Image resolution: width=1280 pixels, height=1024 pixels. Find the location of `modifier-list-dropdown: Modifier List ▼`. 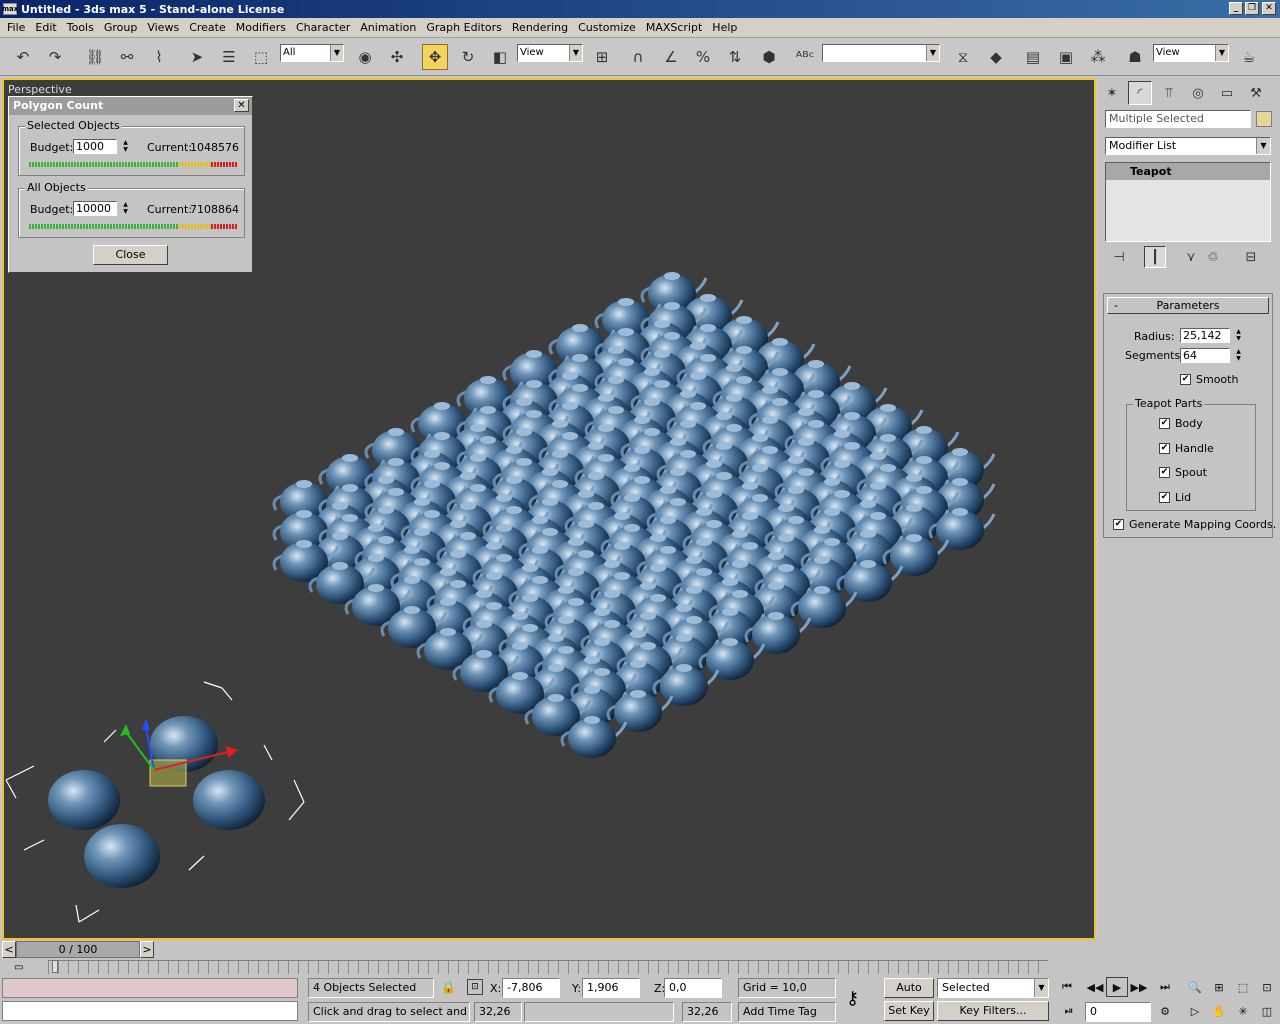

modifier-list-dropdown: Modifier List ▼ is located at coordinates (1188, 146).